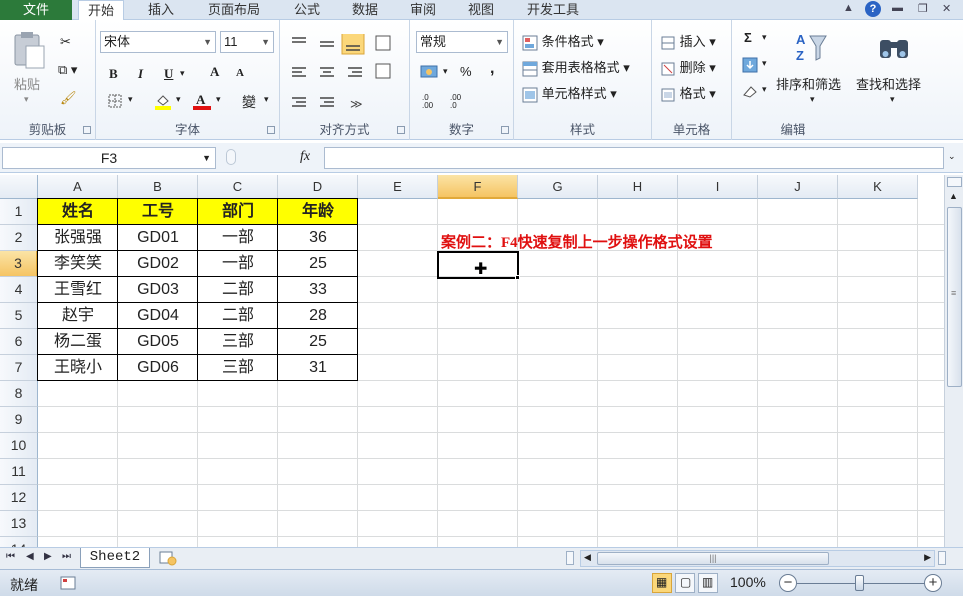 This screenshot has height=596, width=963. Describe the element at coordinates (952, 156) in the screenshot. I see `expand-formula-bar-icon: ⌄` at that location.